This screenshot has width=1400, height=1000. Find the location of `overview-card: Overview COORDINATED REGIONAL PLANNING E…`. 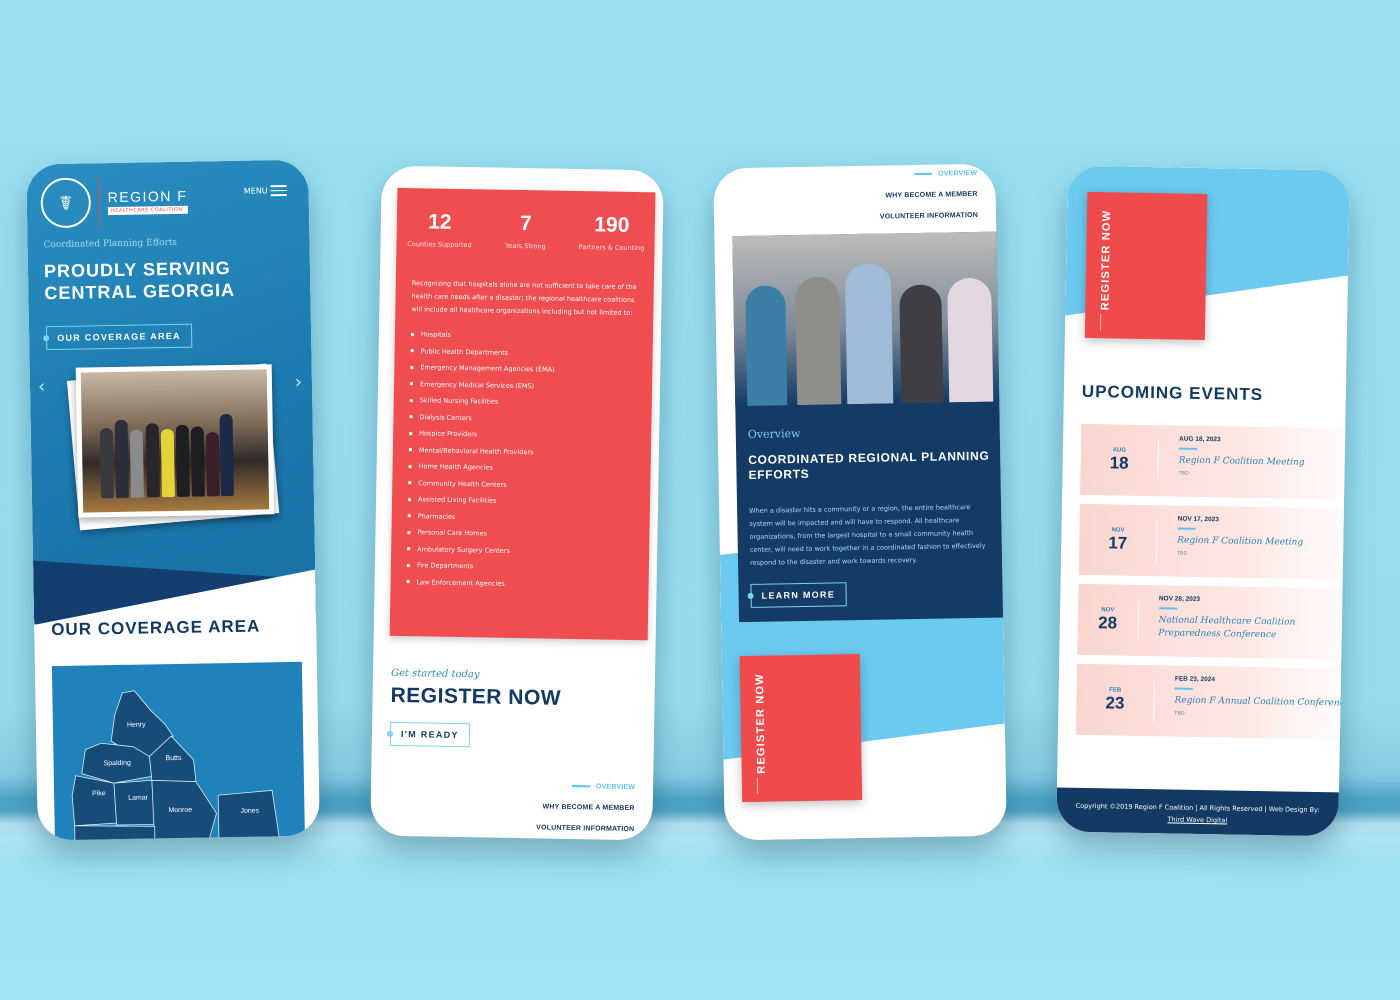

overview-card: Overview COORDINATED REGIONAL PLANNING E… is located at coordinates (869, 427).